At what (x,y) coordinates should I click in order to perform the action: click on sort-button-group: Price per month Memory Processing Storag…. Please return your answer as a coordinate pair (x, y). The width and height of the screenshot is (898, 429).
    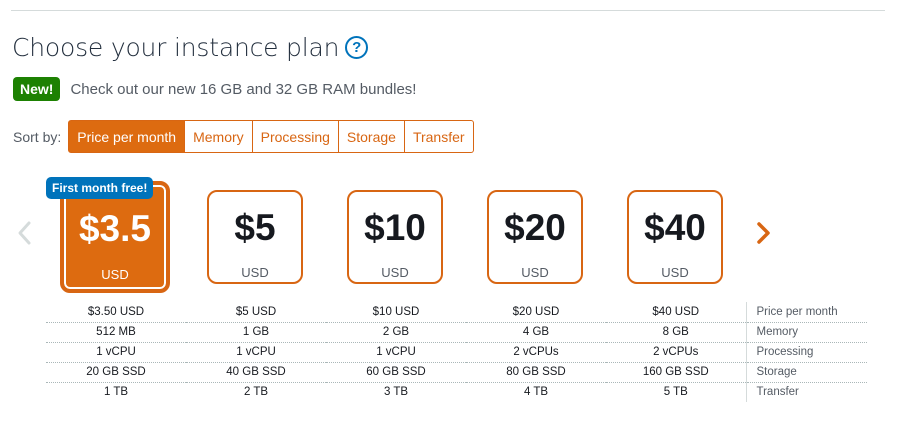
    Looking at the image, I should click on (271, 136).